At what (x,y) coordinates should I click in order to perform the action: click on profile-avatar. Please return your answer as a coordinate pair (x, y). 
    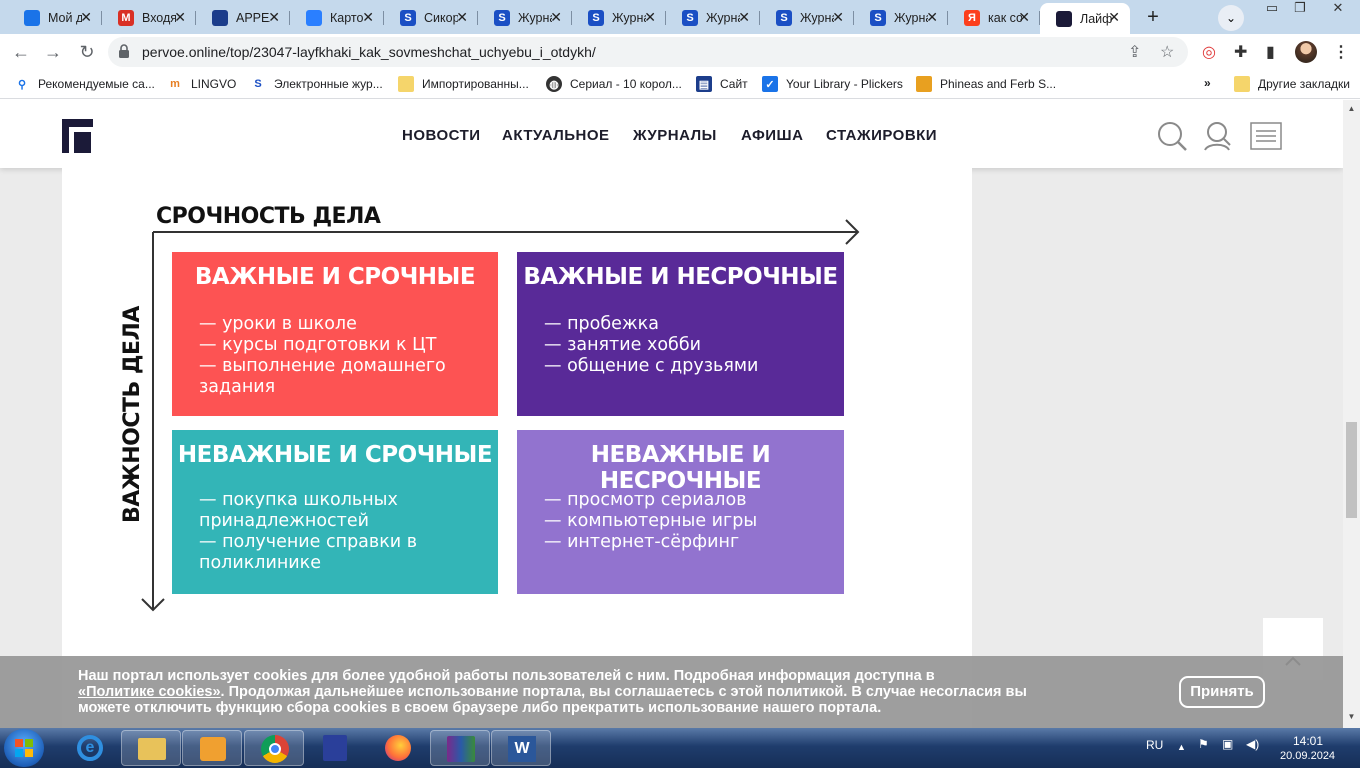
    Looking at the image, I should click on (1306, 52).